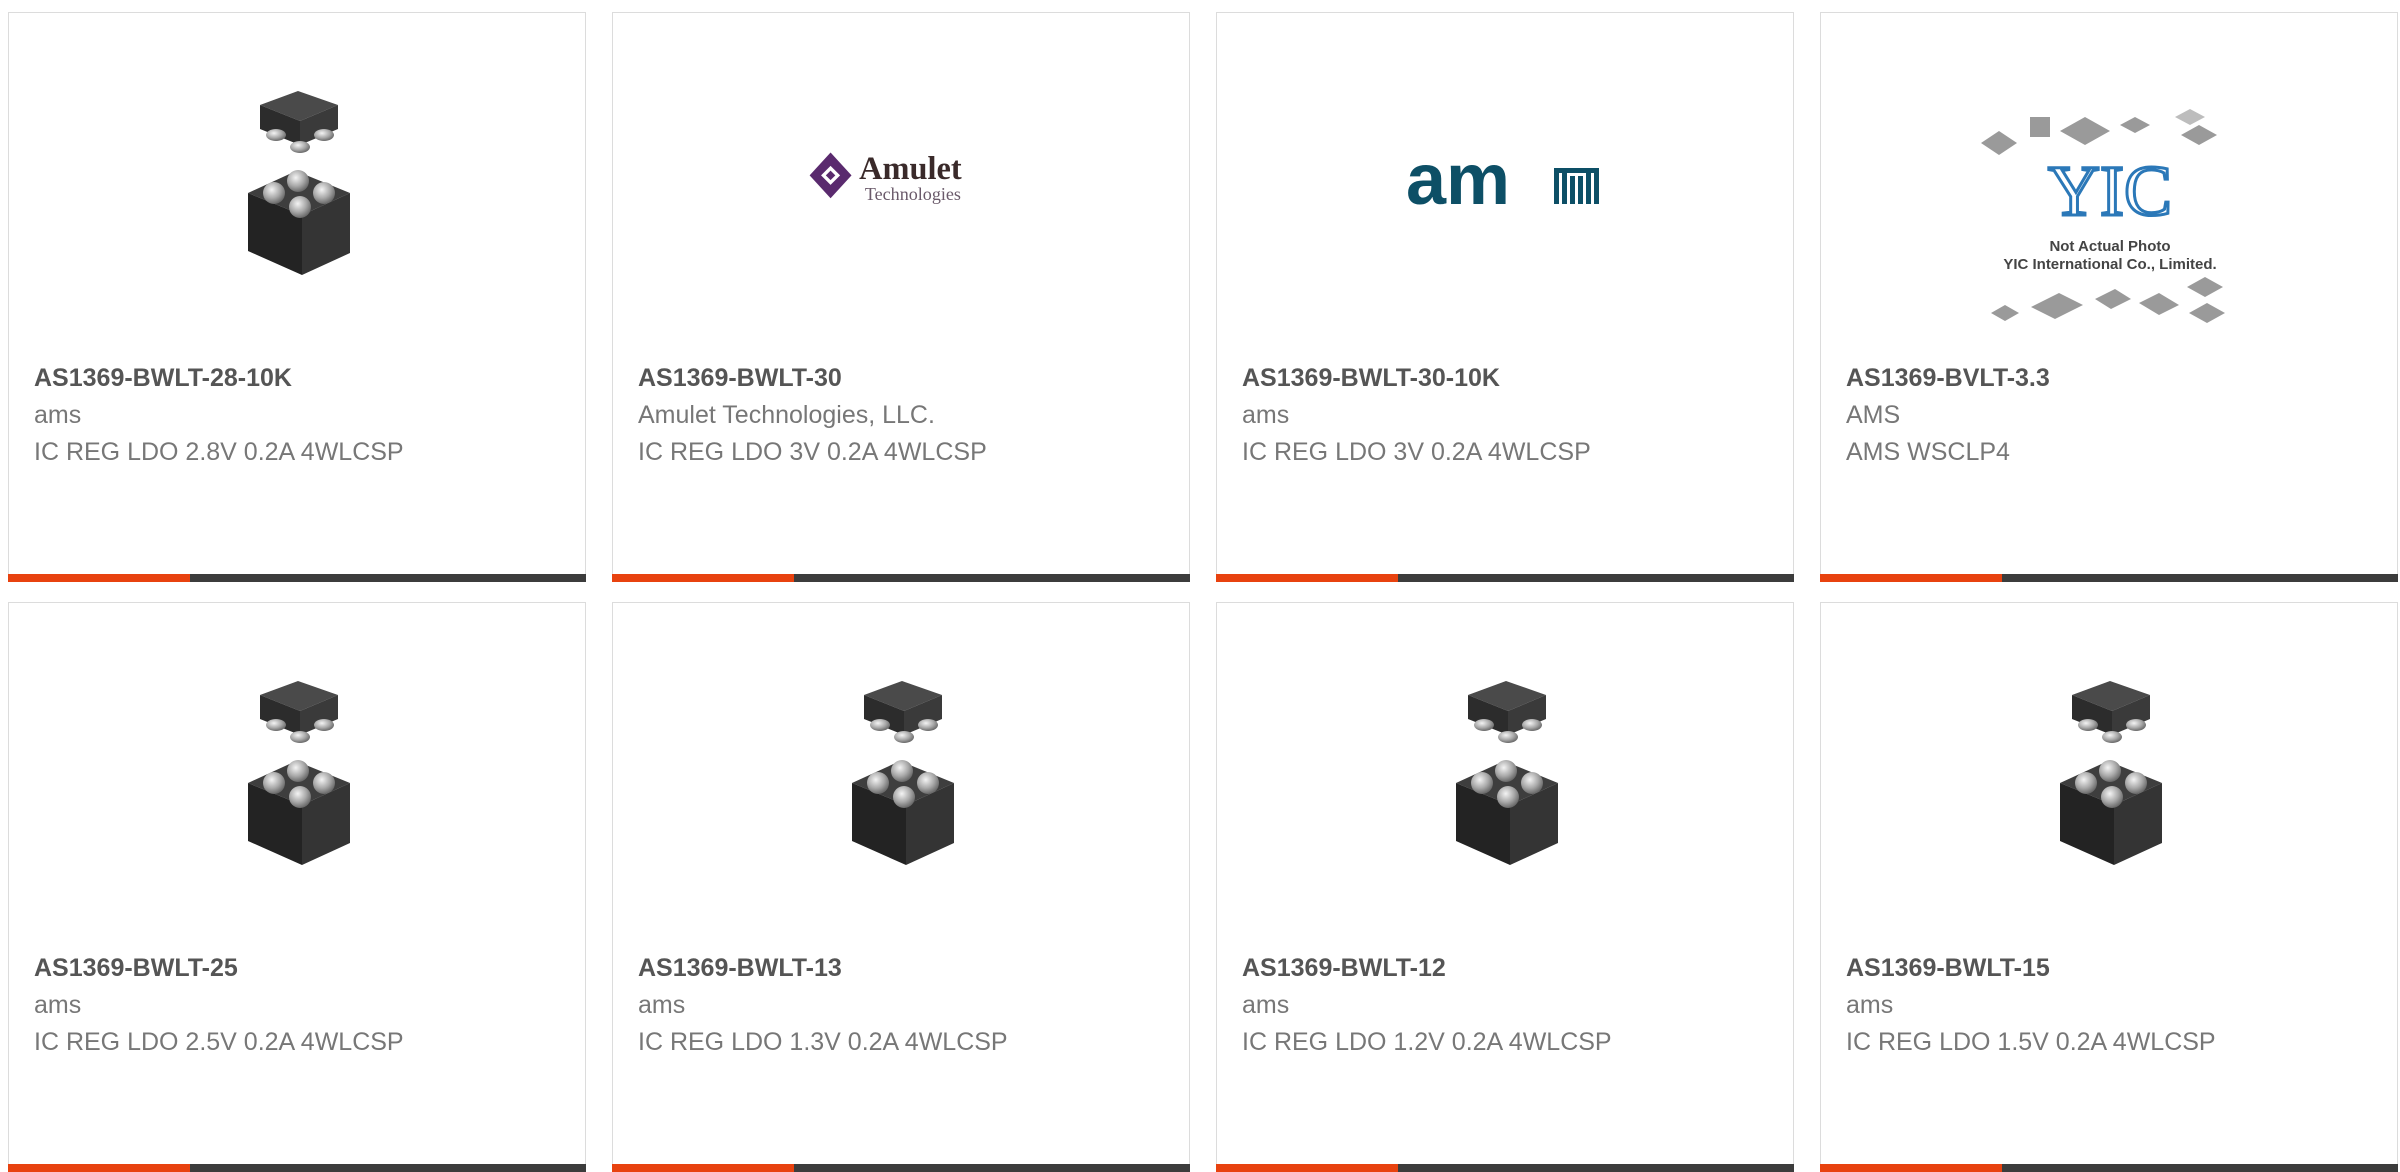 This screenshot has height=1172, width=2400. I want to click on product-description: IC REG LDO 1.2V 0.2A 4WLCSP, so click(1427, 1042).